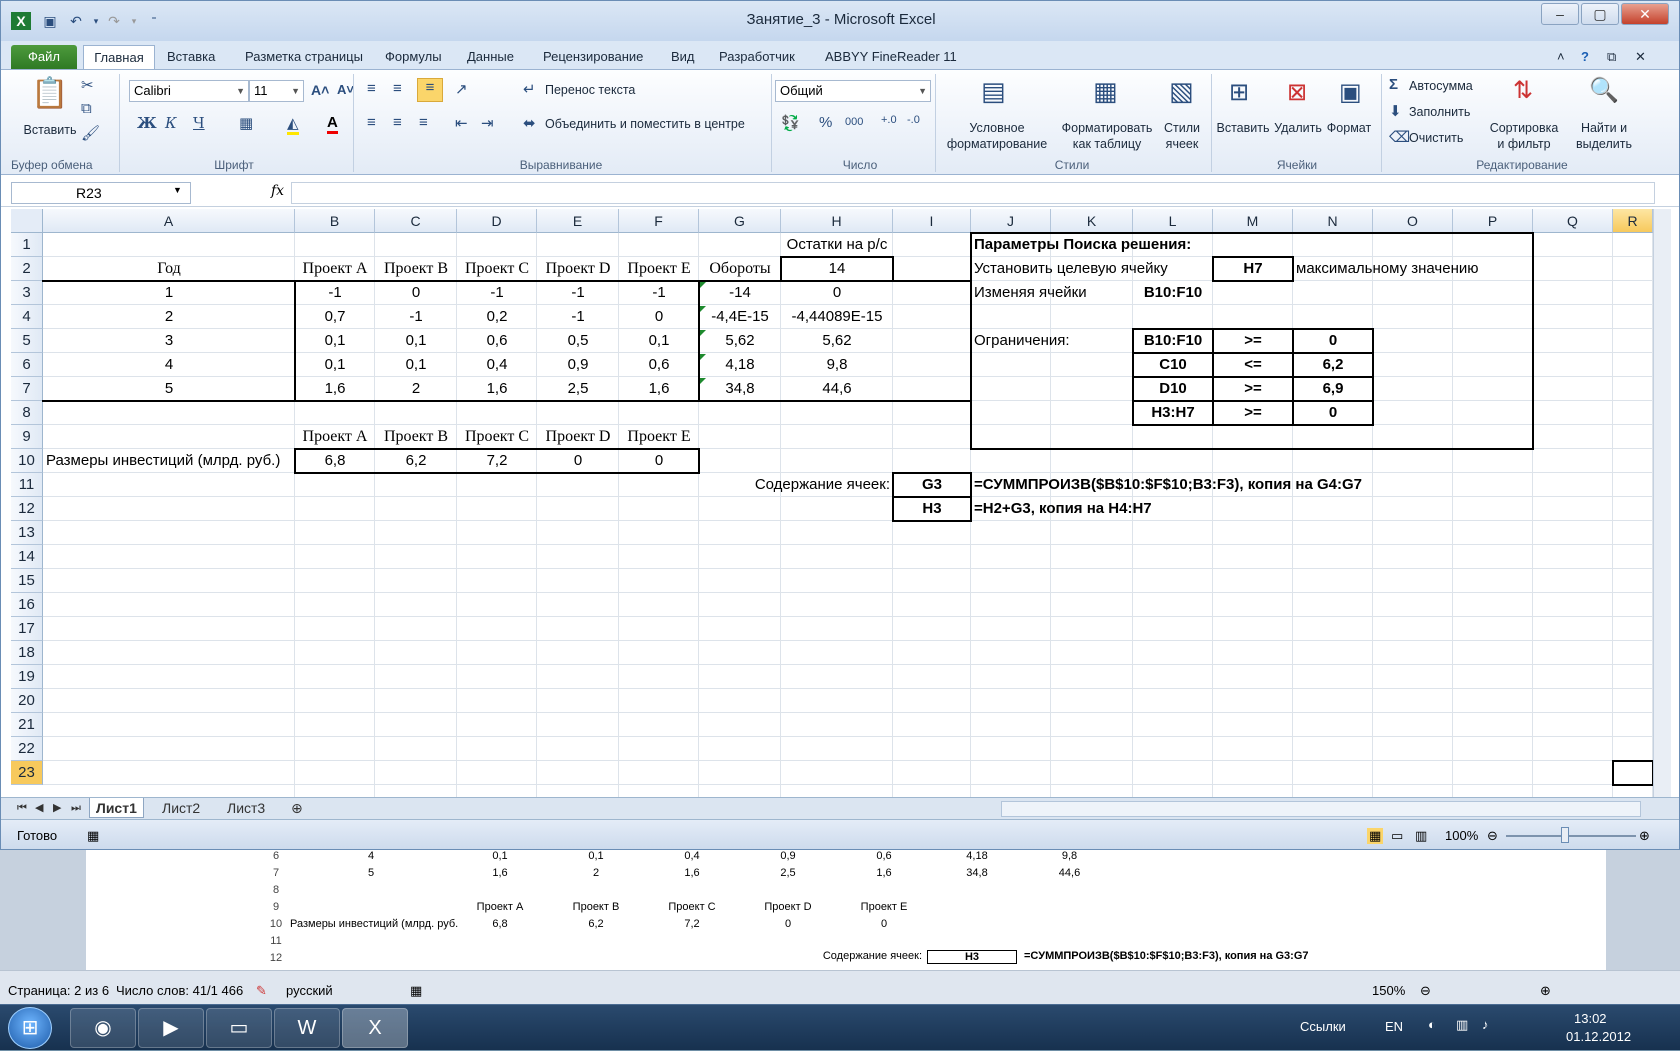 The width and height of the screenshot is (1680, 1051). What do you see at coordinates (1399, 137) in the screenshot?
I see `clear-icon: ⌫` at bounding box center [1399, 137].